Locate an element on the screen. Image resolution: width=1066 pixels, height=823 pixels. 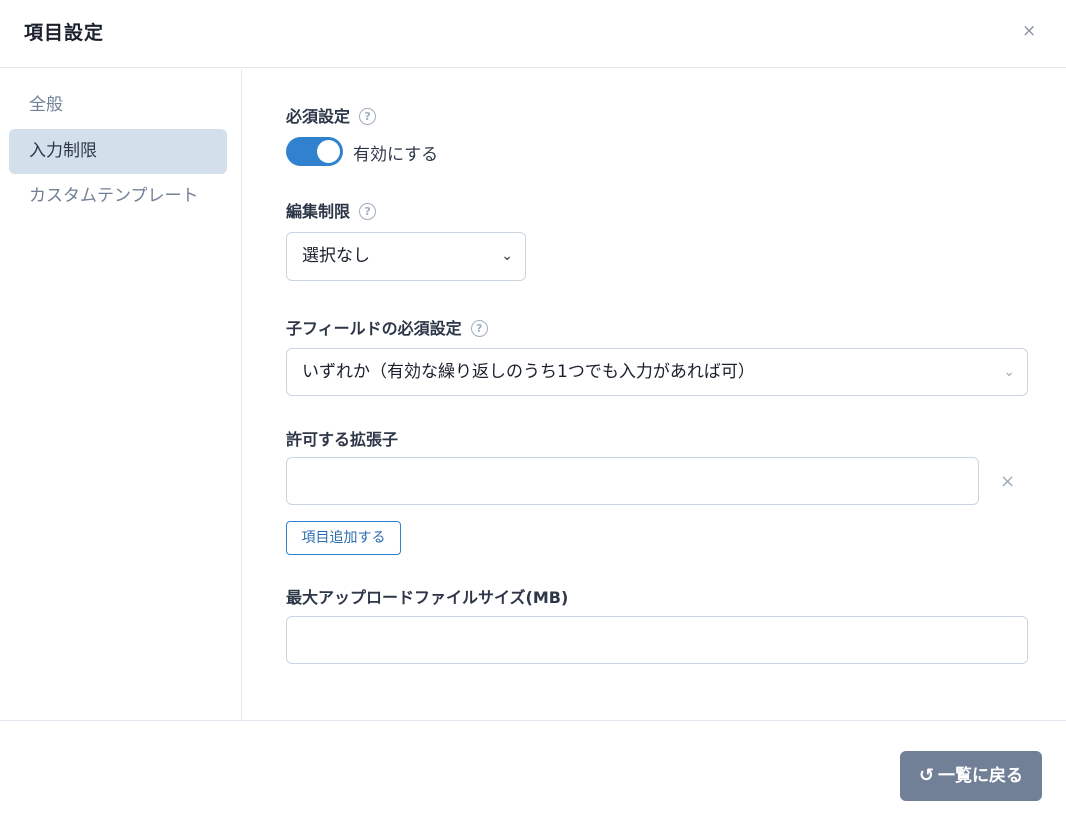
required-label-text: 必須設定 is located at coordinates (318, 116).